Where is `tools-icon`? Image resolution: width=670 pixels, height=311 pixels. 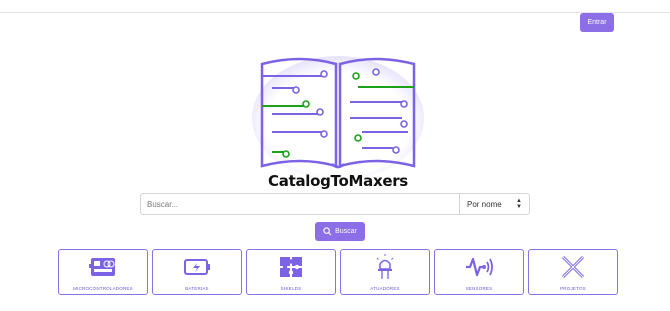 tools-icon is located at coordinates (573, 267).